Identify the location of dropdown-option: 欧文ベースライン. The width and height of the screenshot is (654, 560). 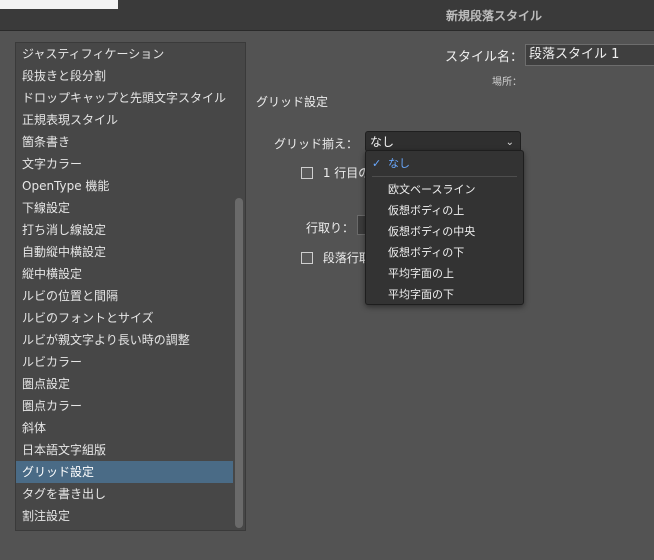
(444, 190).